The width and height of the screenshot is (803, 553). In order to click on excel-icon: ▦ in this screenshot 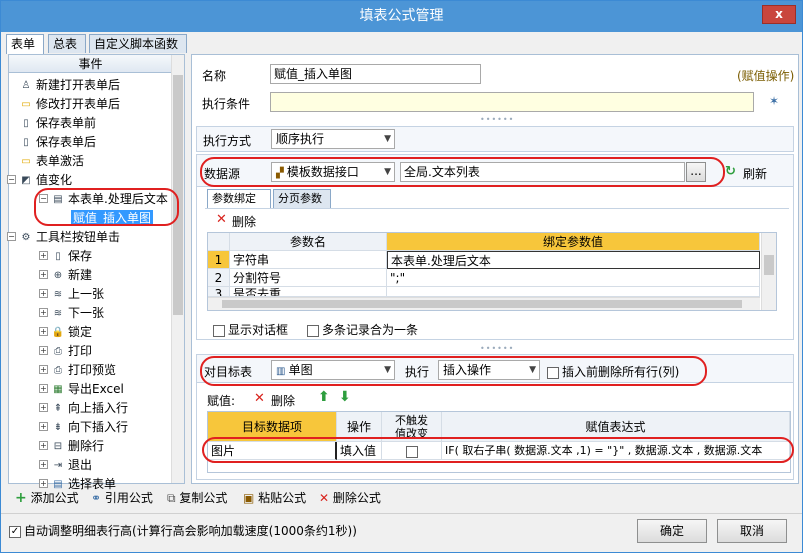, I will do `click(58, 389)`.